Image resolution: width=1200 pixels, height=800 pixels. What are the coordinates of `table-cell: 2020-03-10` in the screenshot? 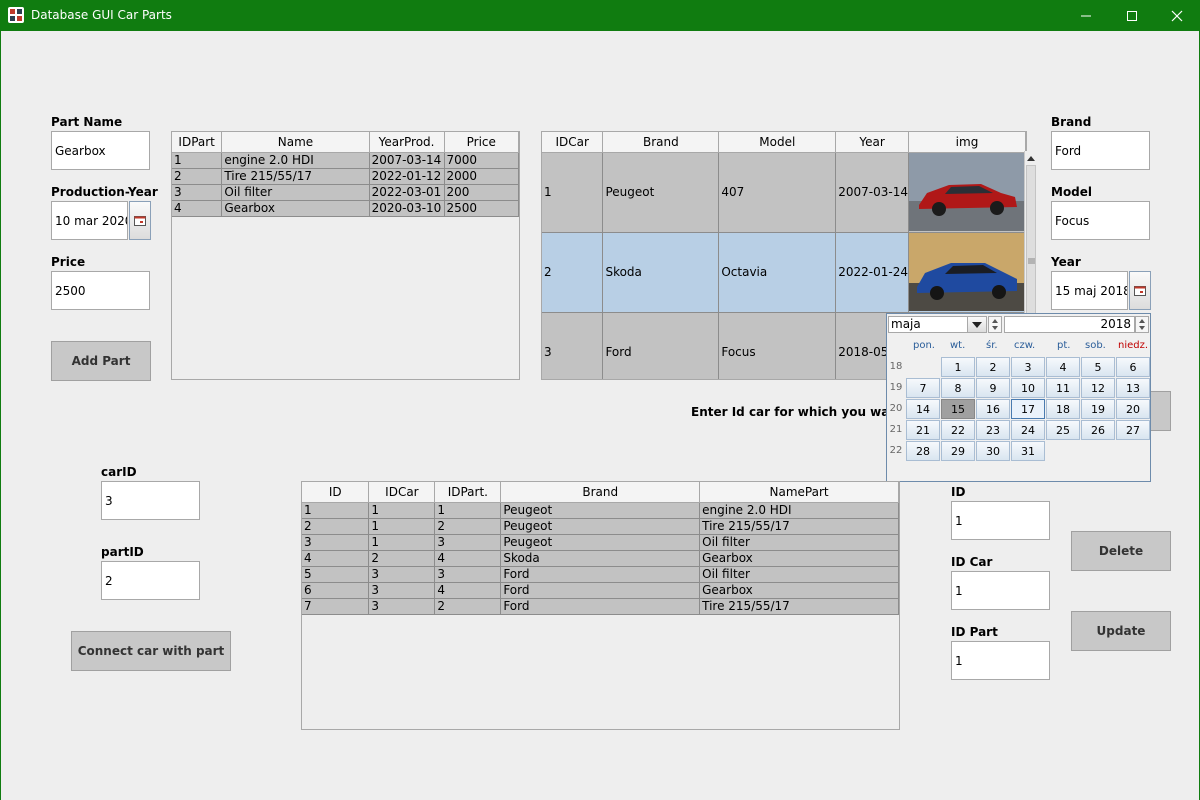 It's located at (407, 208).